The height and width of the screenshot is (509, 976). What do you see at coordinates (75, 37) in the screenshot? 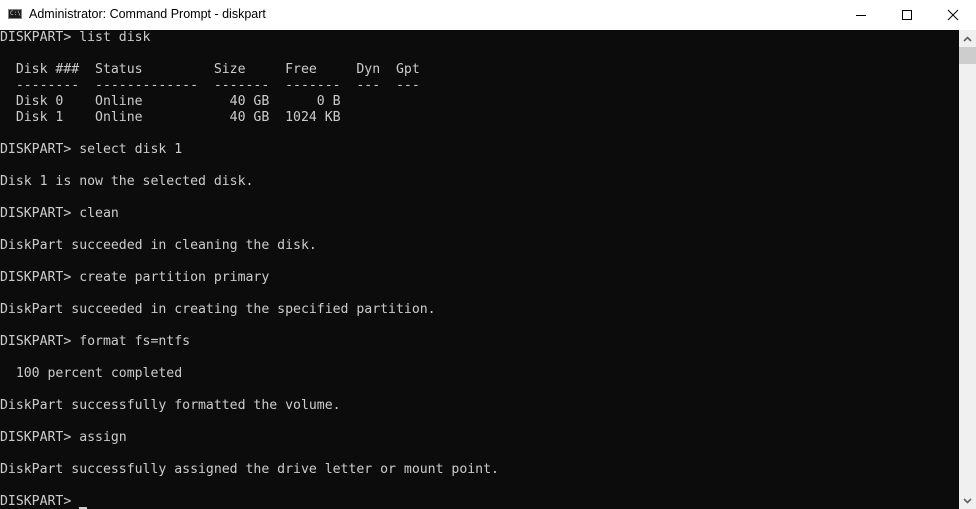
I see `console-line: DISKPART> list disk` at bounding box center [75, 37].